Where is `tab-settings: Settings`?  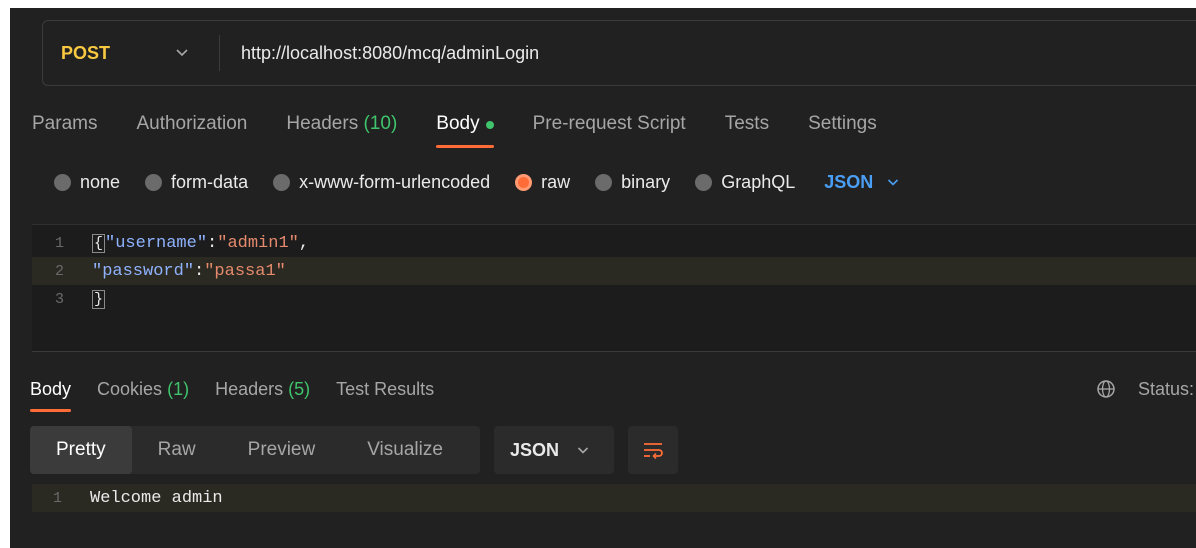 tab-settings: Settings is located at coordinates (842, 124).